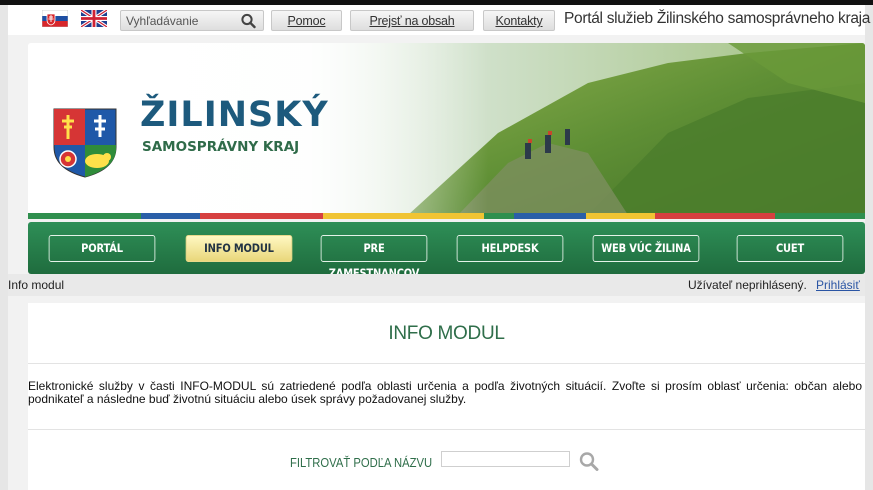  Describe the element at coordinates (505, 459) in the screenshot. I see `filter-name-input` at that location.